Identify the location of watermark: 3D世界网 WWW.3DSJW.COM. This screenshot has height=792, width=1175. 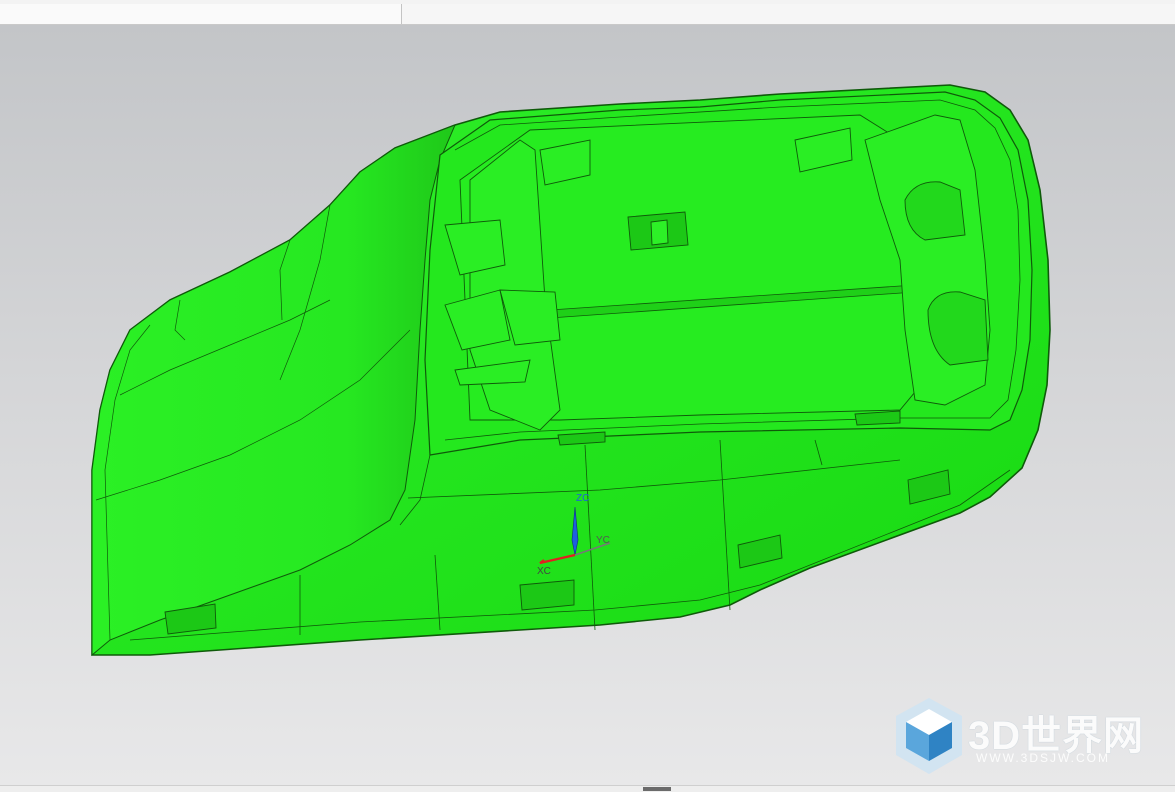
(1025, 738).